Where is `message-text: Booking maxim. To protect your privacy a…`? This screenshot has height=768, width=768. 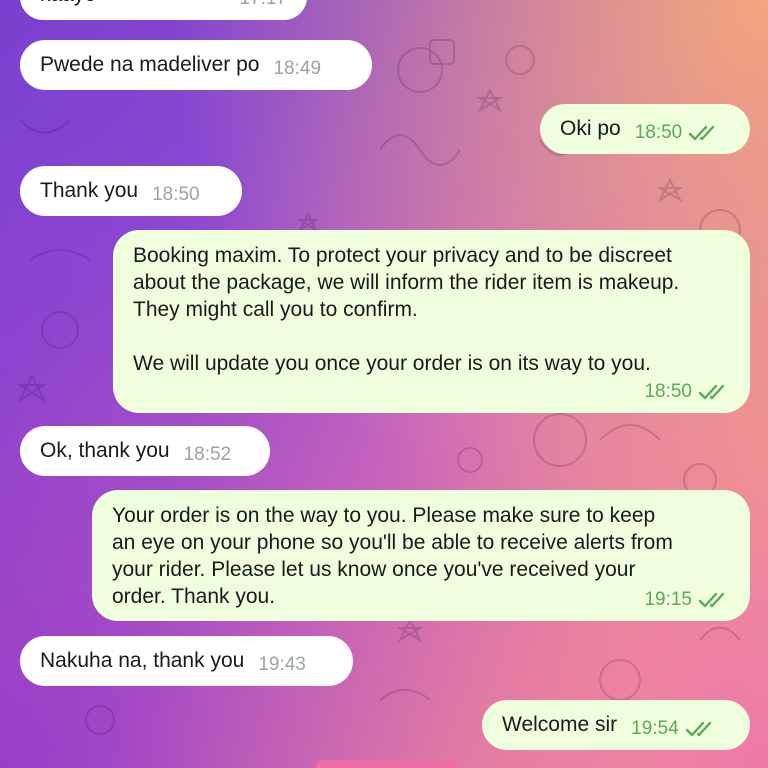
message-text: Booking maxim. To protect your privacy a… is located at coordinates (406, 309).